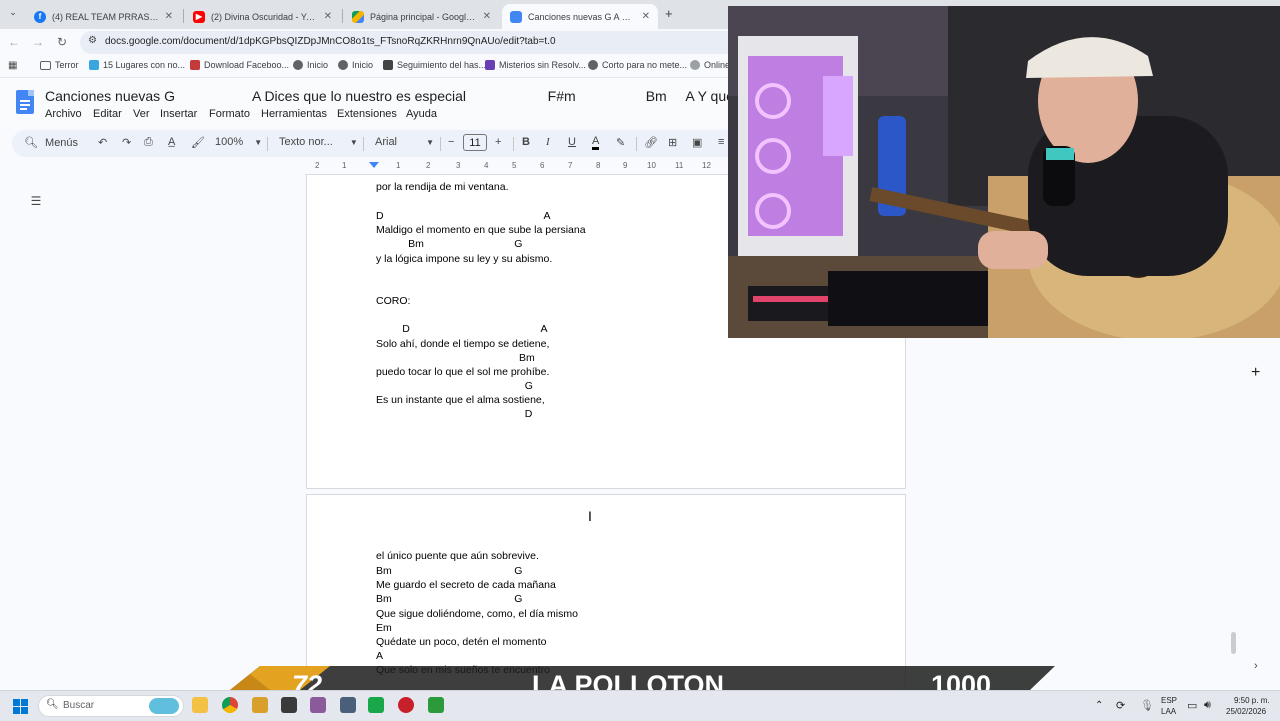 This screenshot has height=721, width=1280. I want to click on browser-tab-active: Canciones nuevas G A Dices qu ✕, so click(580, 16).